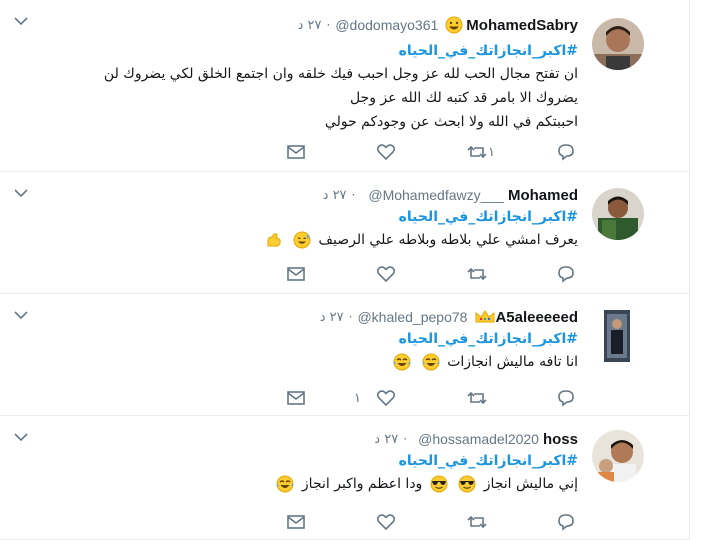 This screenshot has width=720, height=540. Describe the element at coordinates (522, 25) in the screenshot. I see `display-name: MohamedSabry` at that location.